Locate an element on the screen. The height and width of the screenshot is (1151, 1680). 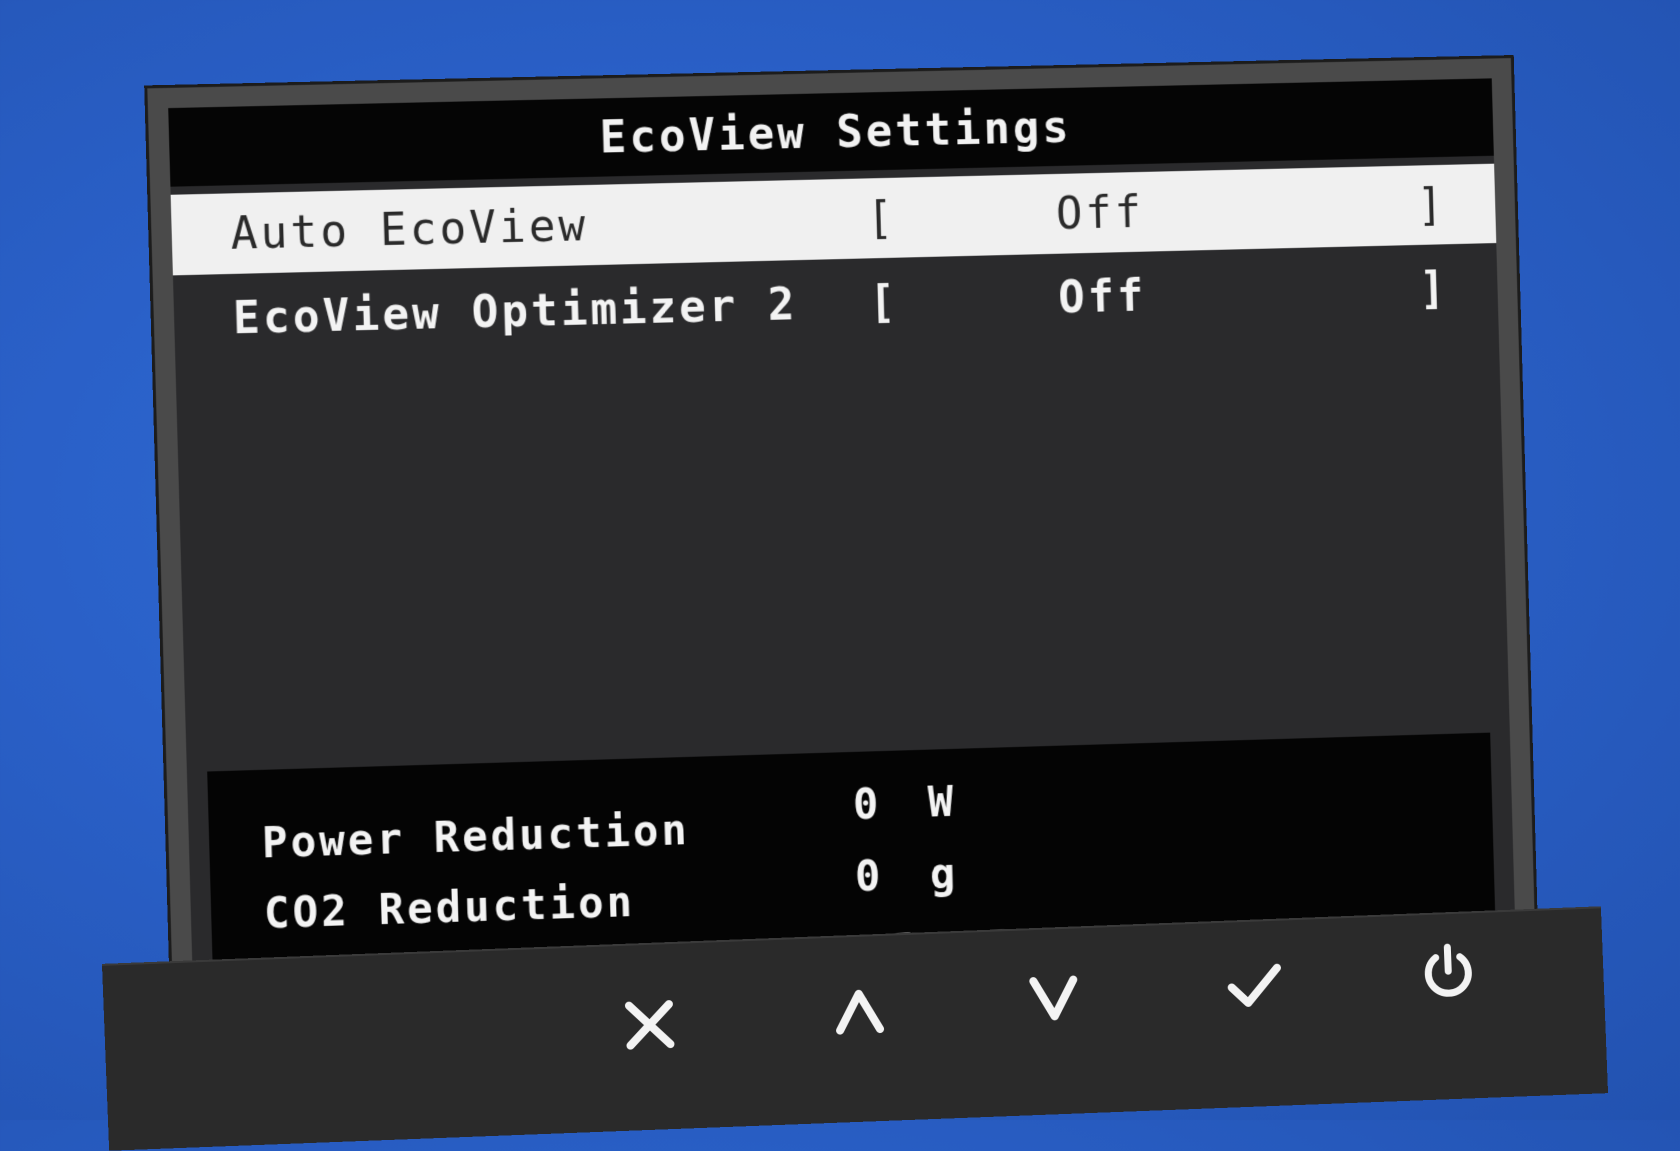
power-reduction-unit: W is located at coordinates (942, 801).